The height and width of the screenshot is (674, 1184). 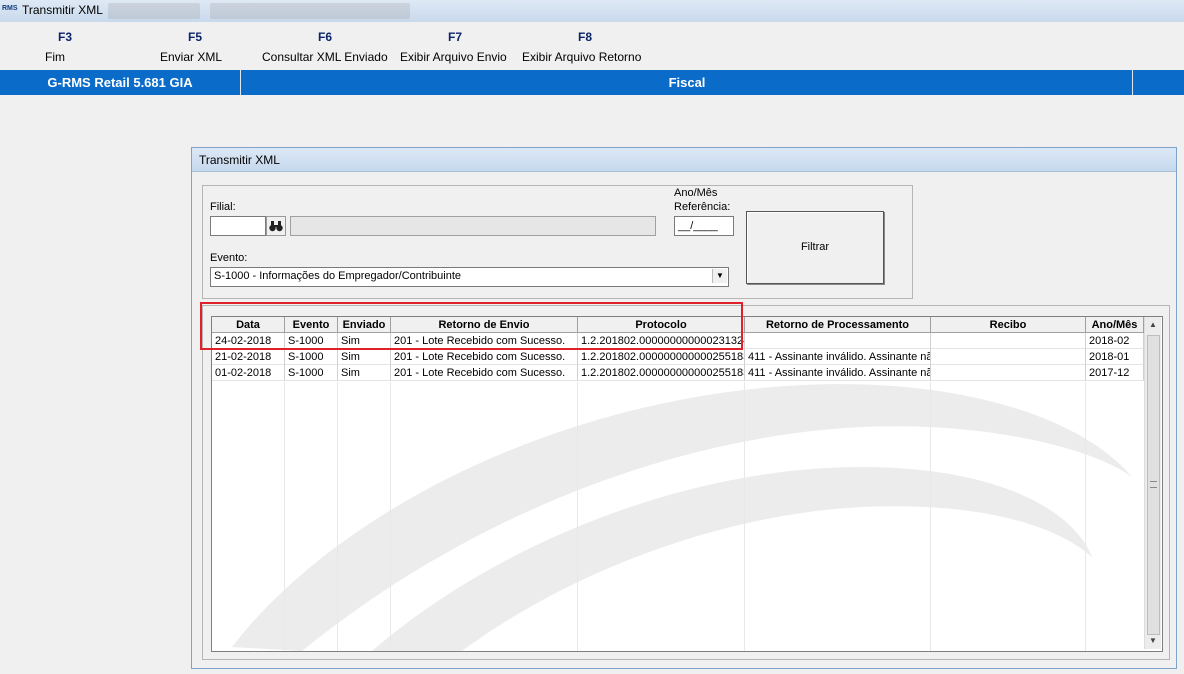 What do you see at coordinates (698, 226) in the screenshot?
I see `ano-mes-referencia-value: __/____` at bounding box center [698, 226].